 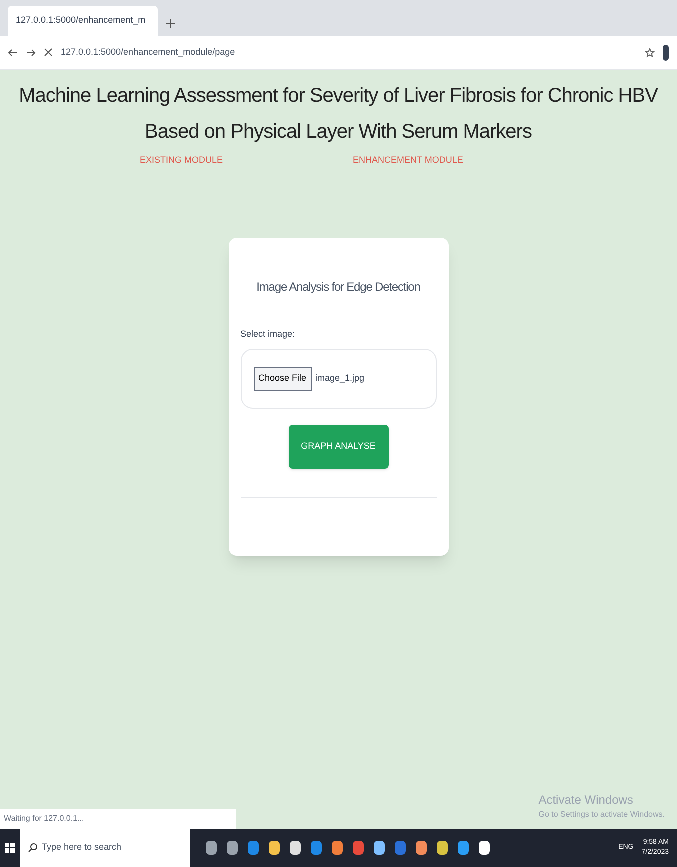 I want to click on file-name: image_1.jpg, so click(x=340, y=379).